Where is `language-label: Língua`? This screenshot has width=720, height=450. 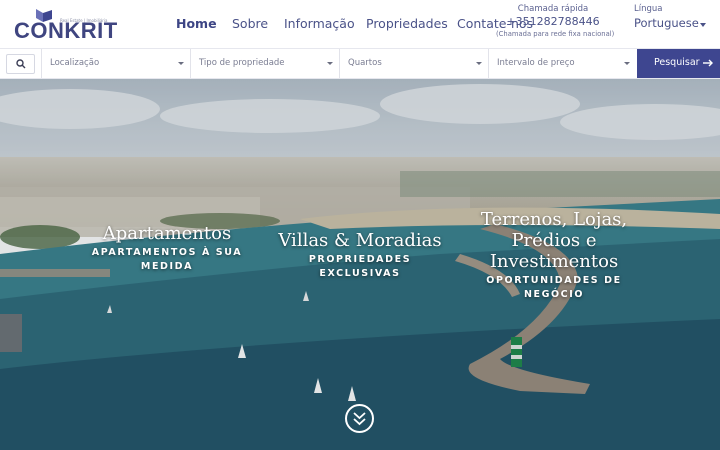
language-label: Língua is located at coordinates (648, 9).